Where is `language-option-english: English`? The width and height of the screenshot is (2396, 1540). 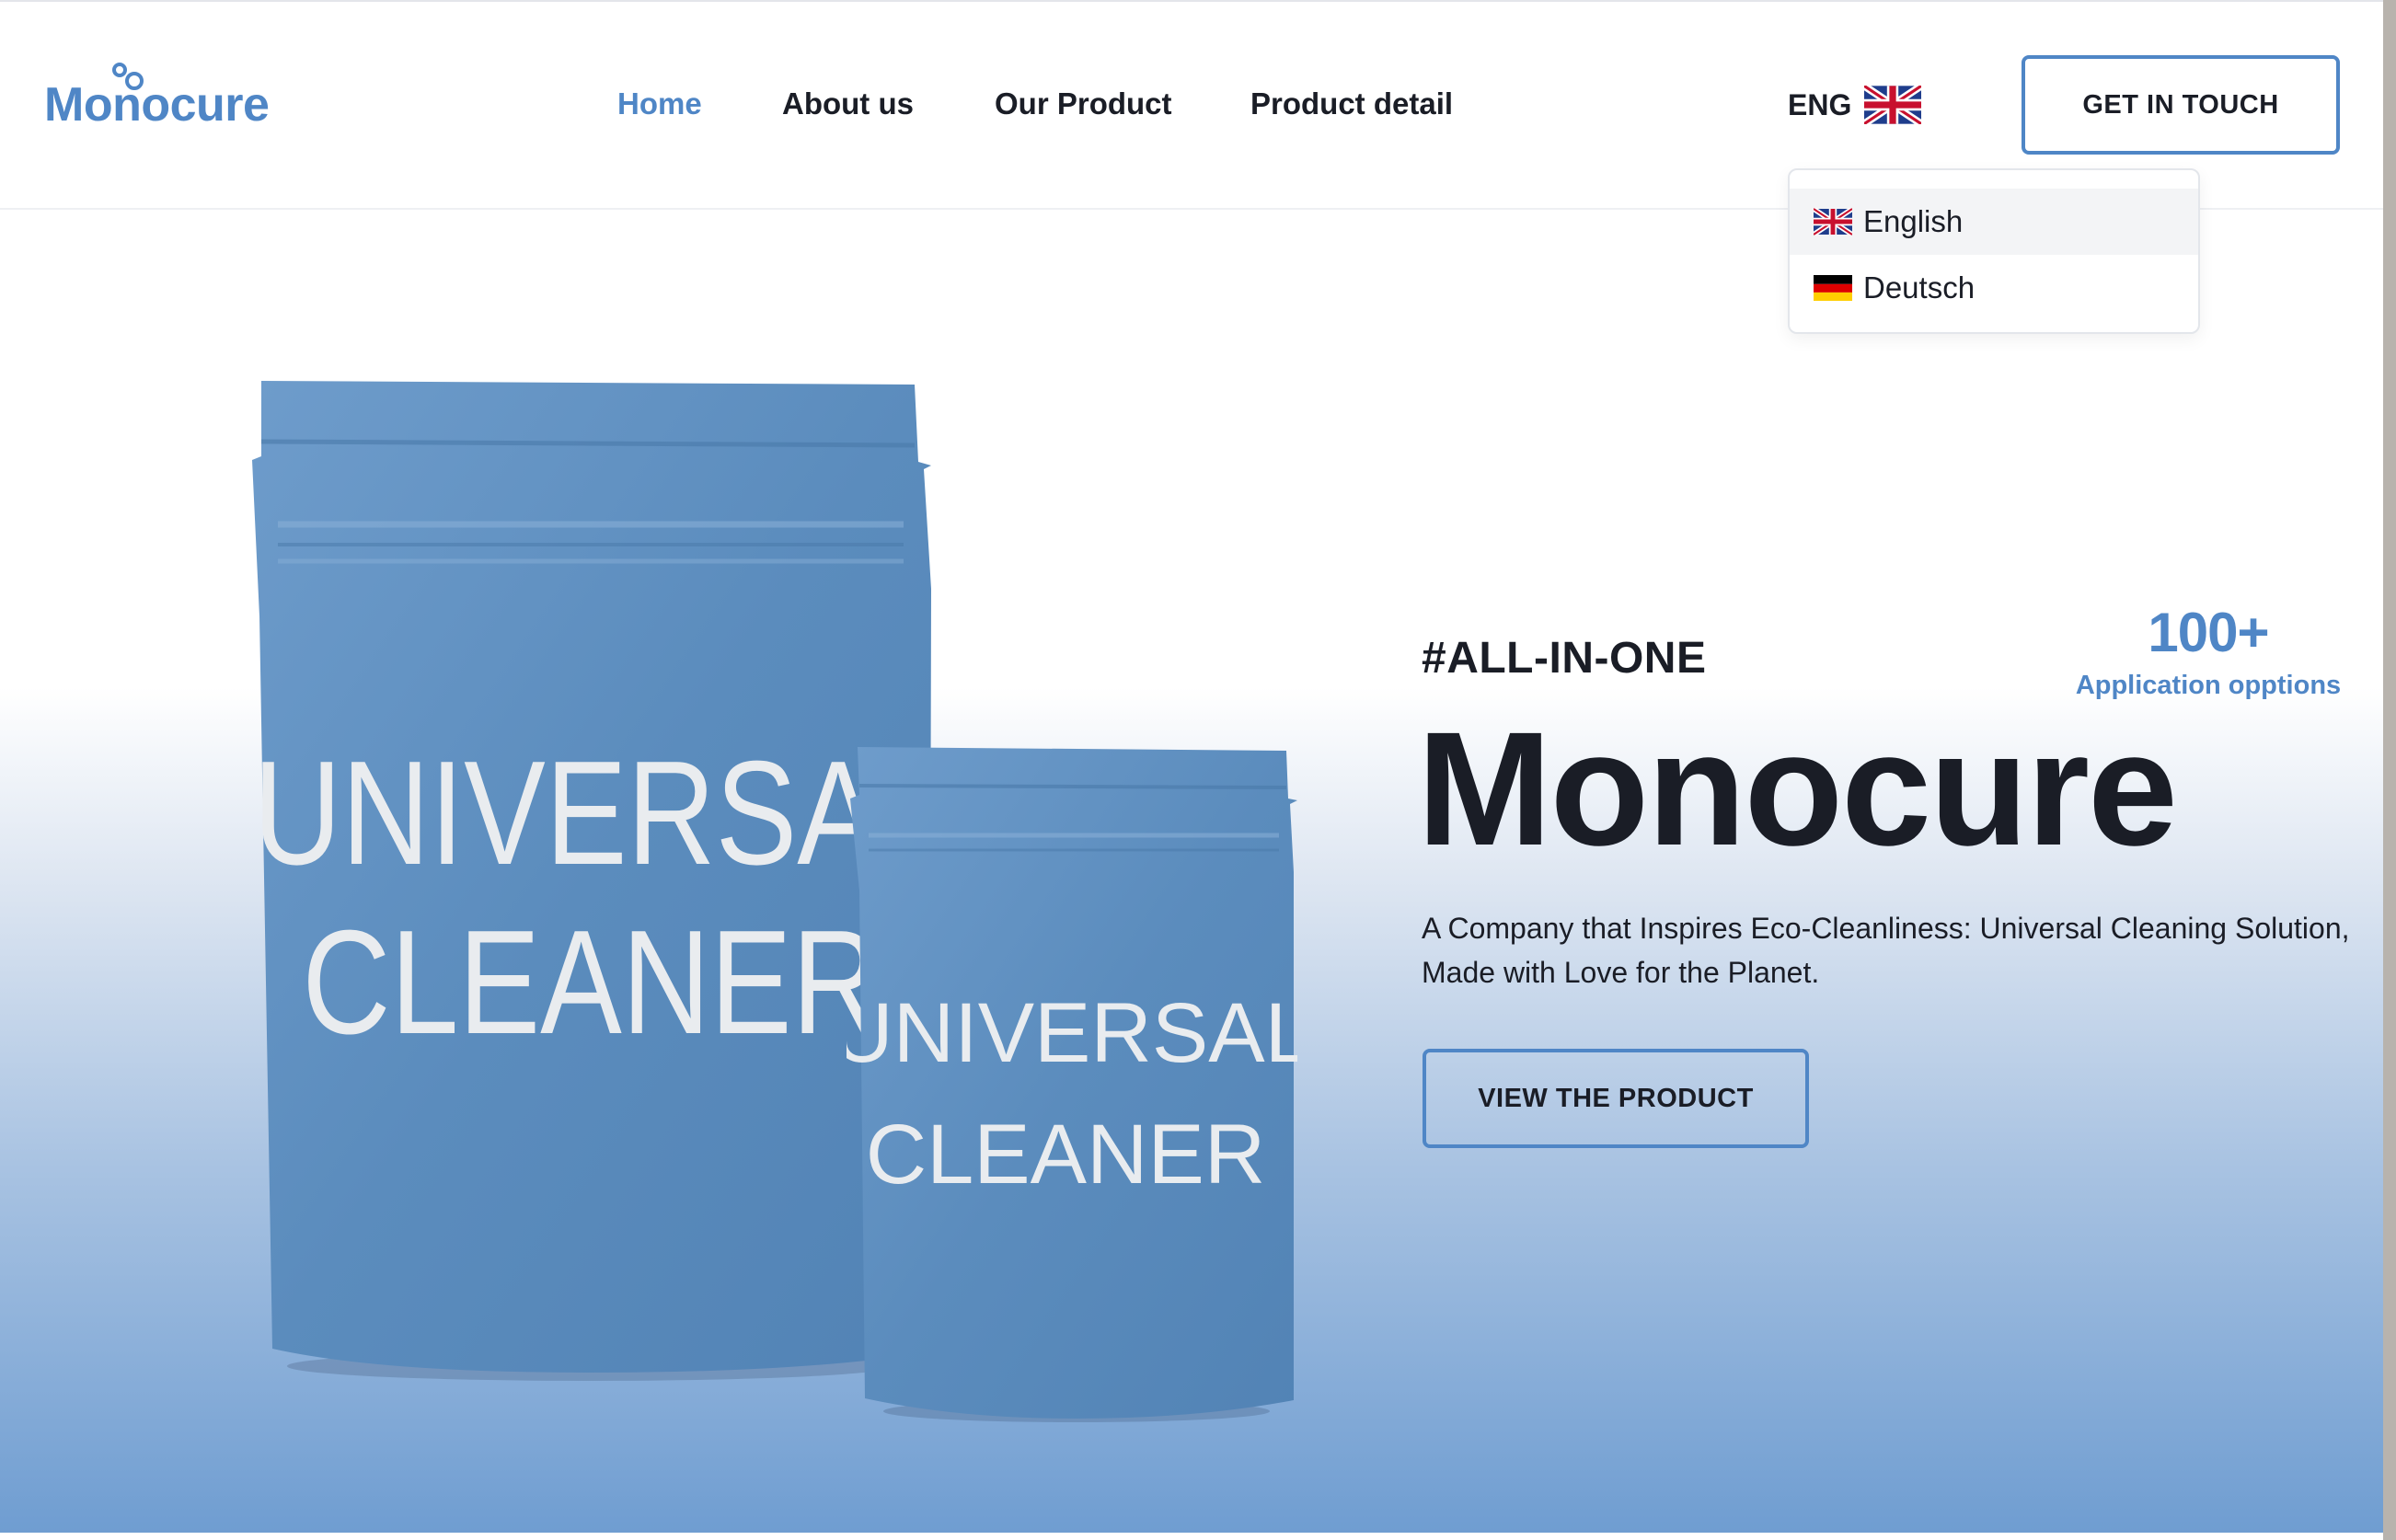
language-option-english: English is located at coordinates (1994, 222).